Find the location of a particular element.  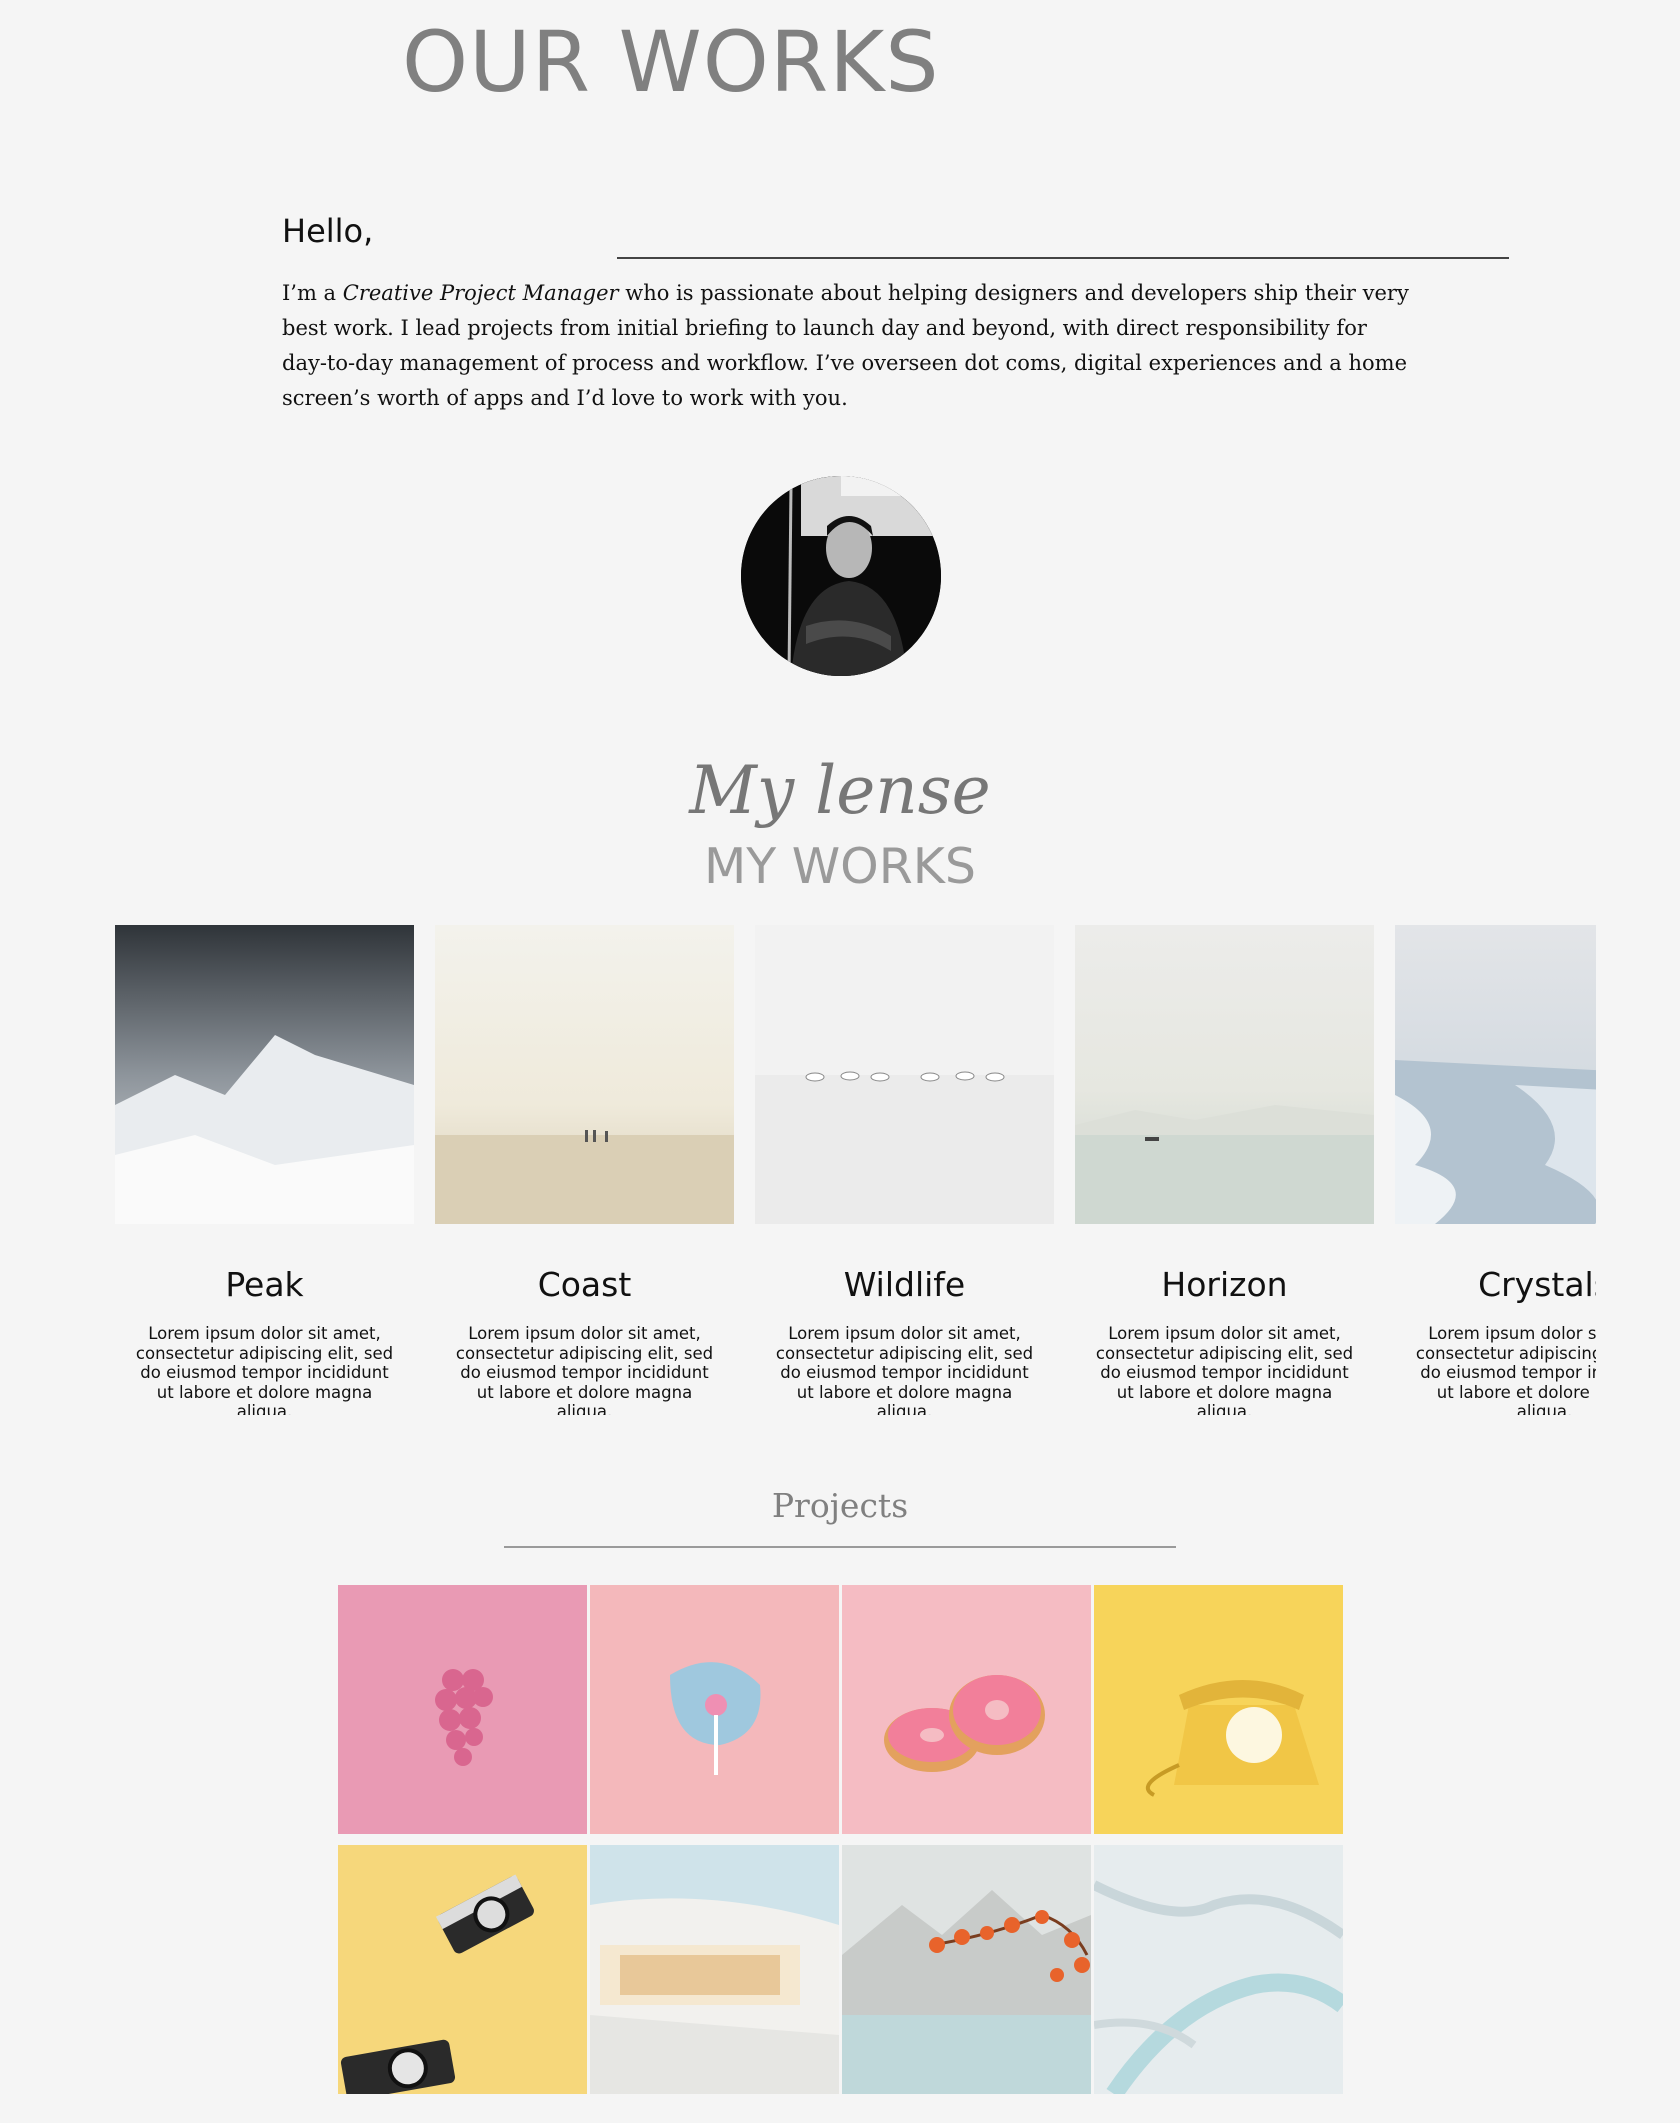

script-heading: My lense is located at coordinates (840, 790).